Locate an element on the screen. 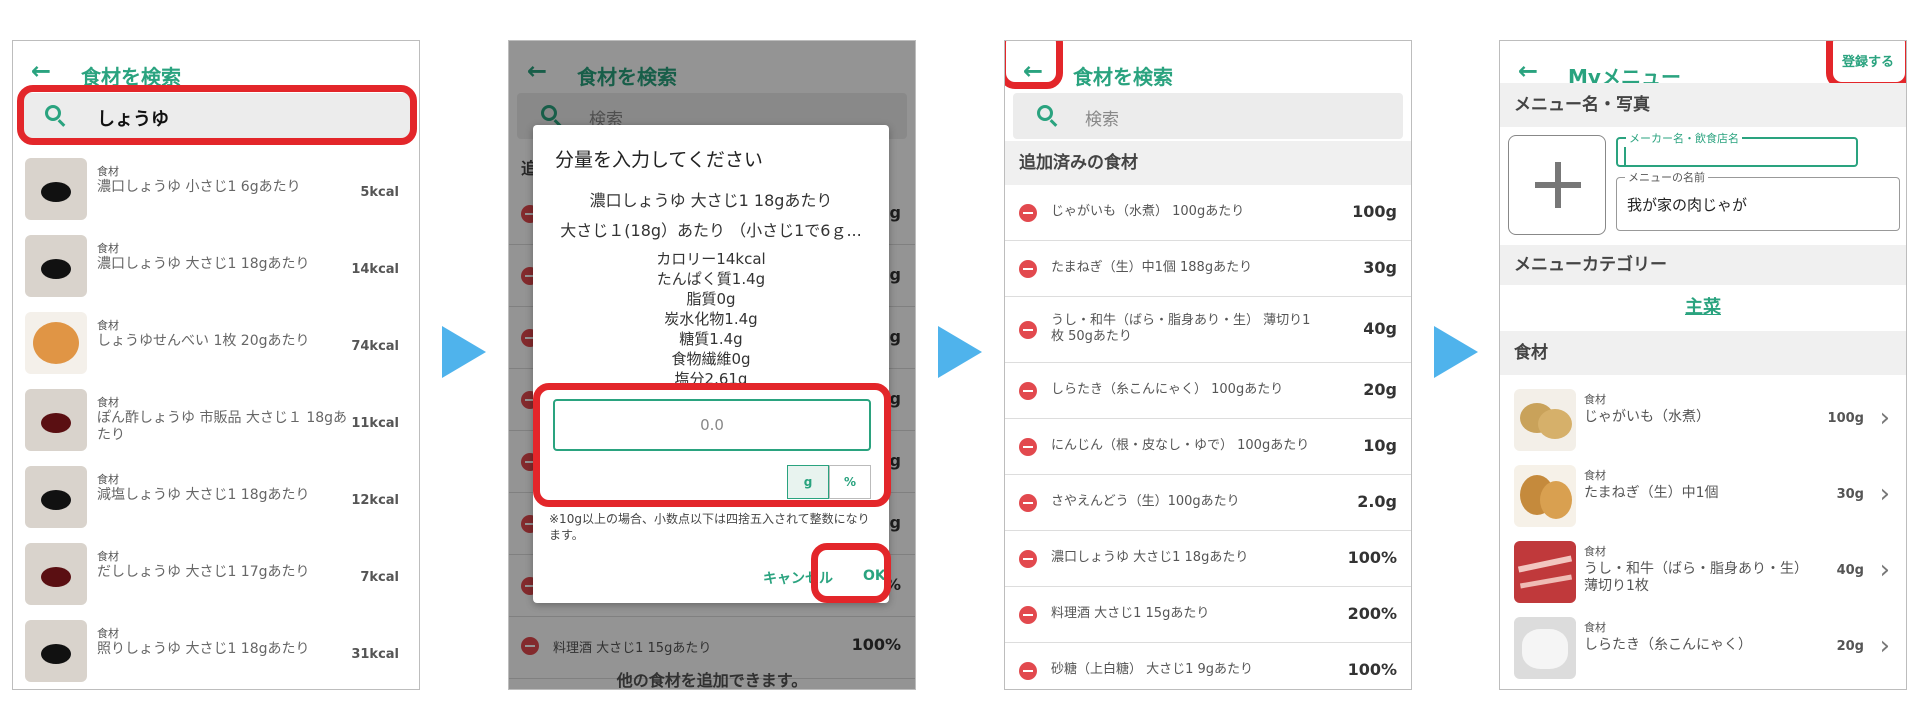  list-item: 食材 うし・和牛（ばら・脂身あり・生） 薄切り1枚 40g › is located at coordinates (1703, 571).